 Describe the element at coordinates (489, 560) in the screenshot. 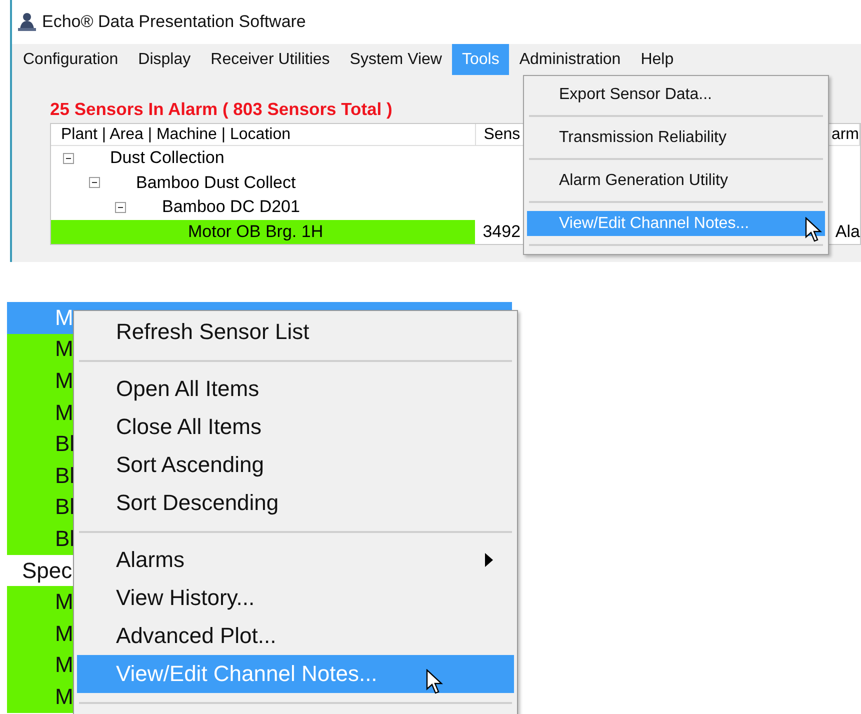

I see `submenu-arrow-icon` at that location.